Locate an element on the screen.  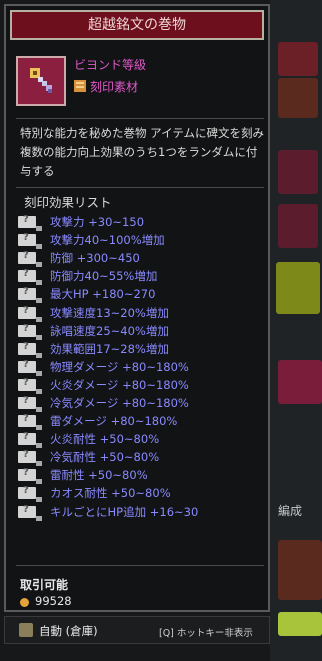
effect-text: 攻撃力40~100%増加 is located at coordinates (107, 240).